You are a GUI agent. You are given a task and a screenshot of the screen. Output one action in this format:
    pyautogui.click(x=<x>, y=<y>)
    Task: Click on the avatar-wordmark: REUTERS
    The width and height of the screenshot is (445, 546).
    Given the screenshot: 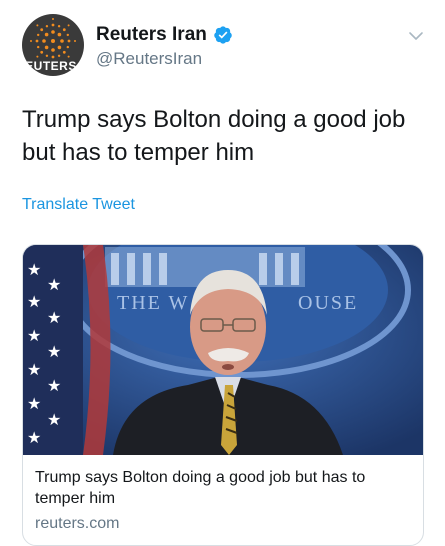 What is the action you would take?
    pyautogui.click(x=49, y=66)
    